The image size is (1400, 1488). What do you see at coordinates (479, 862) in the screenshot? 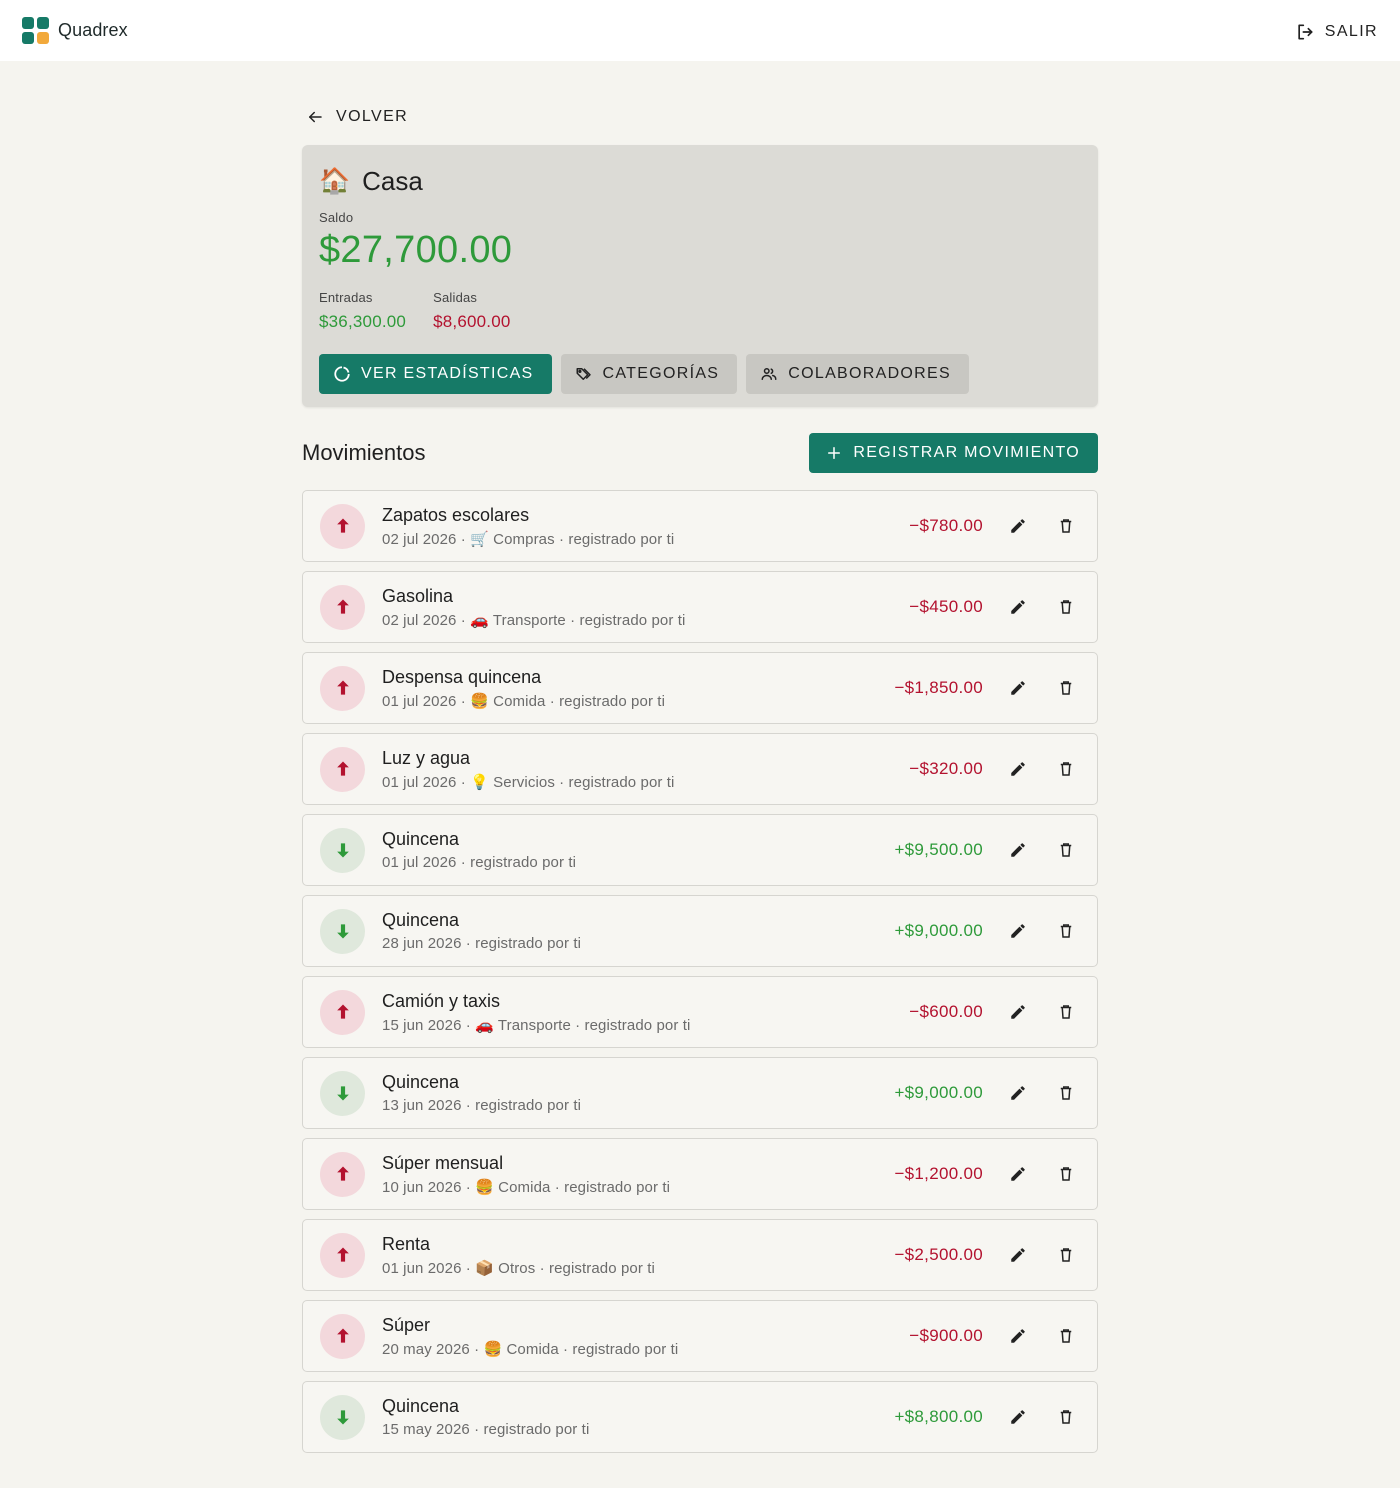
I see `movement-meta: 01 jul 2026 · registrado por ti` at bounding box center [479, 862].